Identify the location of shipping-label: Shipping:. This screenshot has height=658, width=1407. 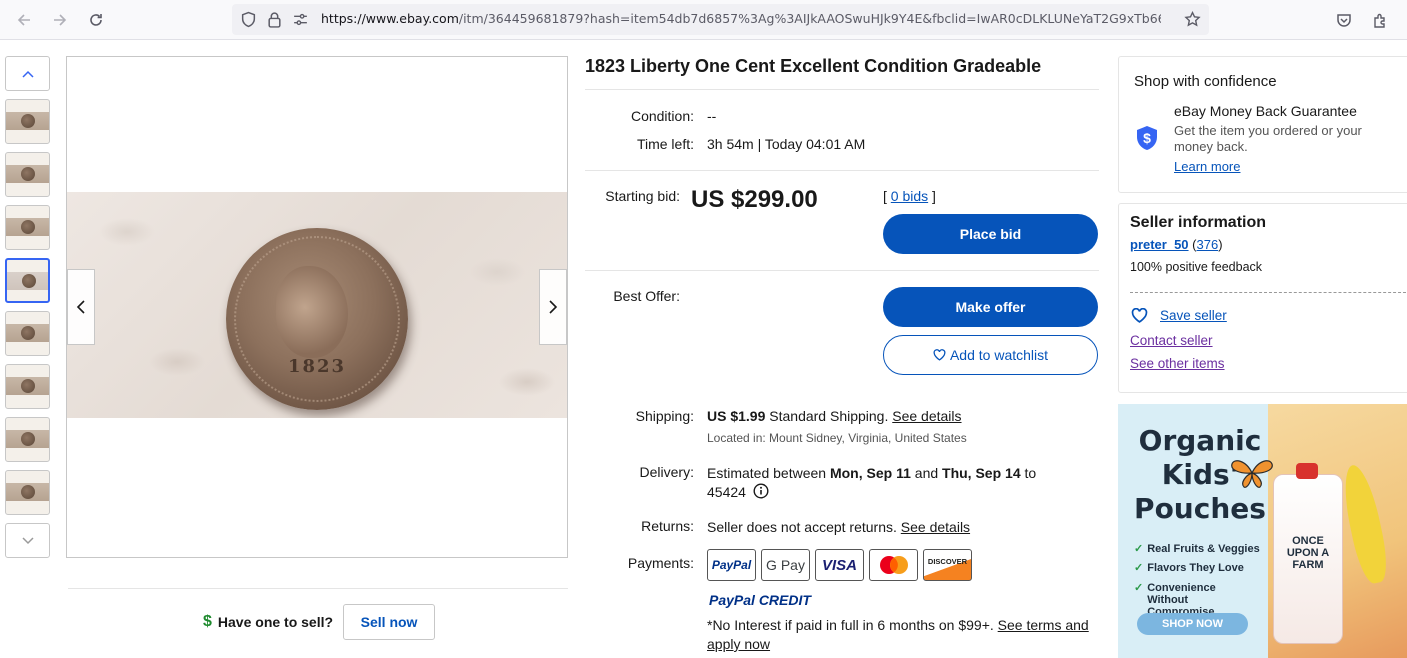
(664, 416).